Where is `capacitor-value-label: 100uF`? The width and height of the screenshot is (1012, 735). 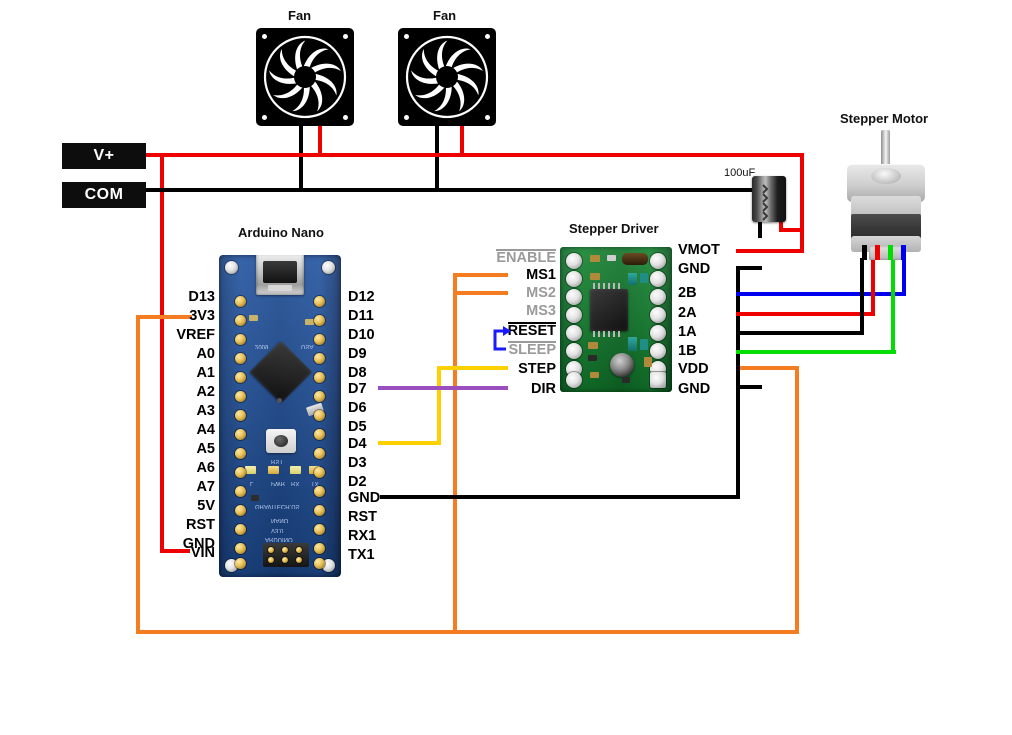 capacitor-value-label: 100uF is located at coordinates (740, 173).